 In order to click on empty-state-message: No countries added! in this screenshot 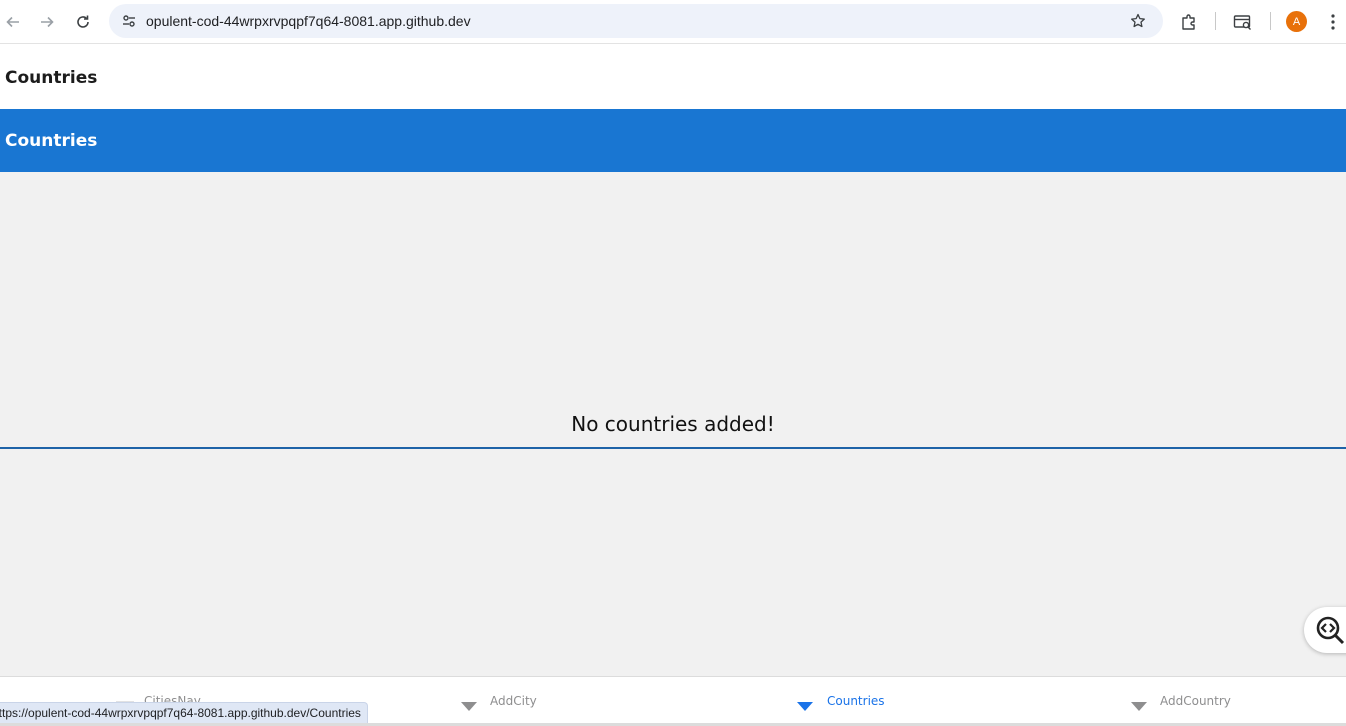, I will do `click(673, 424)`.